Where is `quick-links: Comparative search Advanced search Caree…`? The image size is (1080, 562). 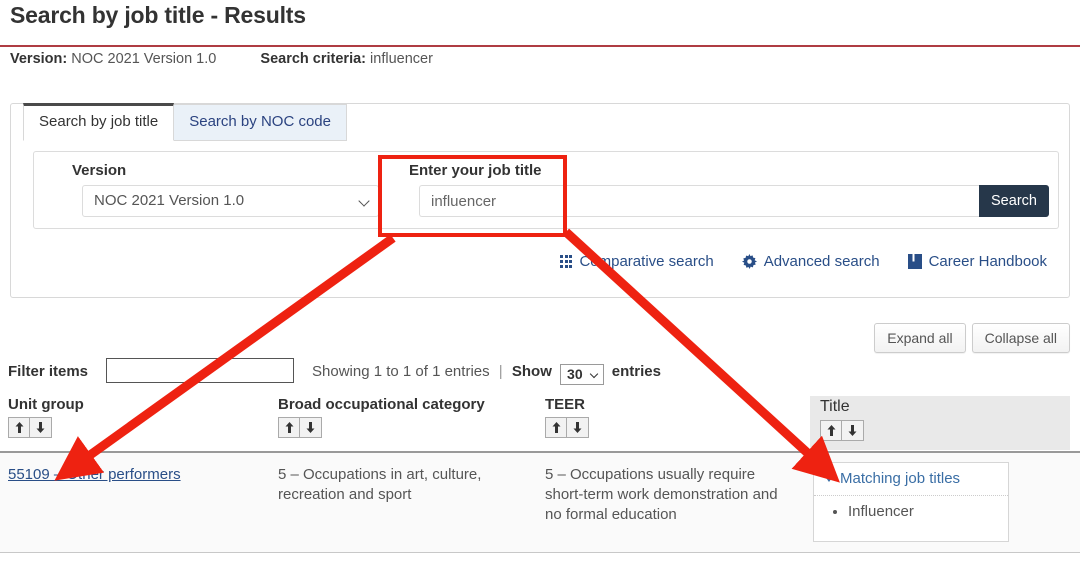 quick-links: Comparative search Advanced search Caree… is located at coordinates (803, 261).